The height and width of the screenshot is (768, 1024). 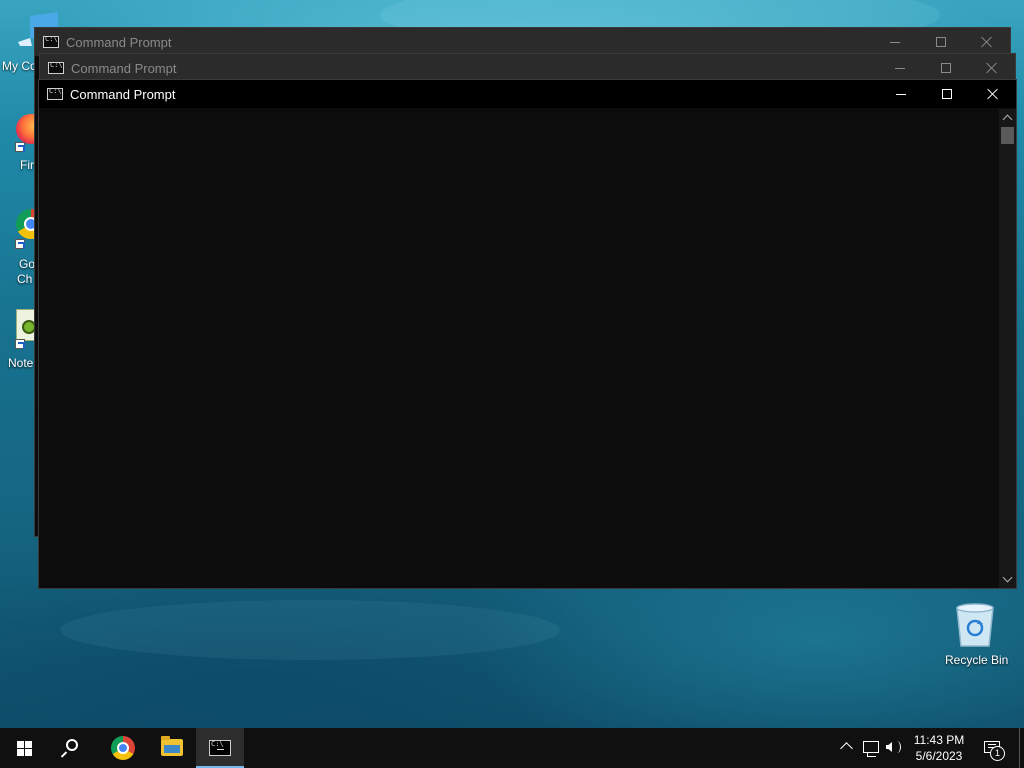 I want to click on windows-logo-icon, so click(x=24, y=748).